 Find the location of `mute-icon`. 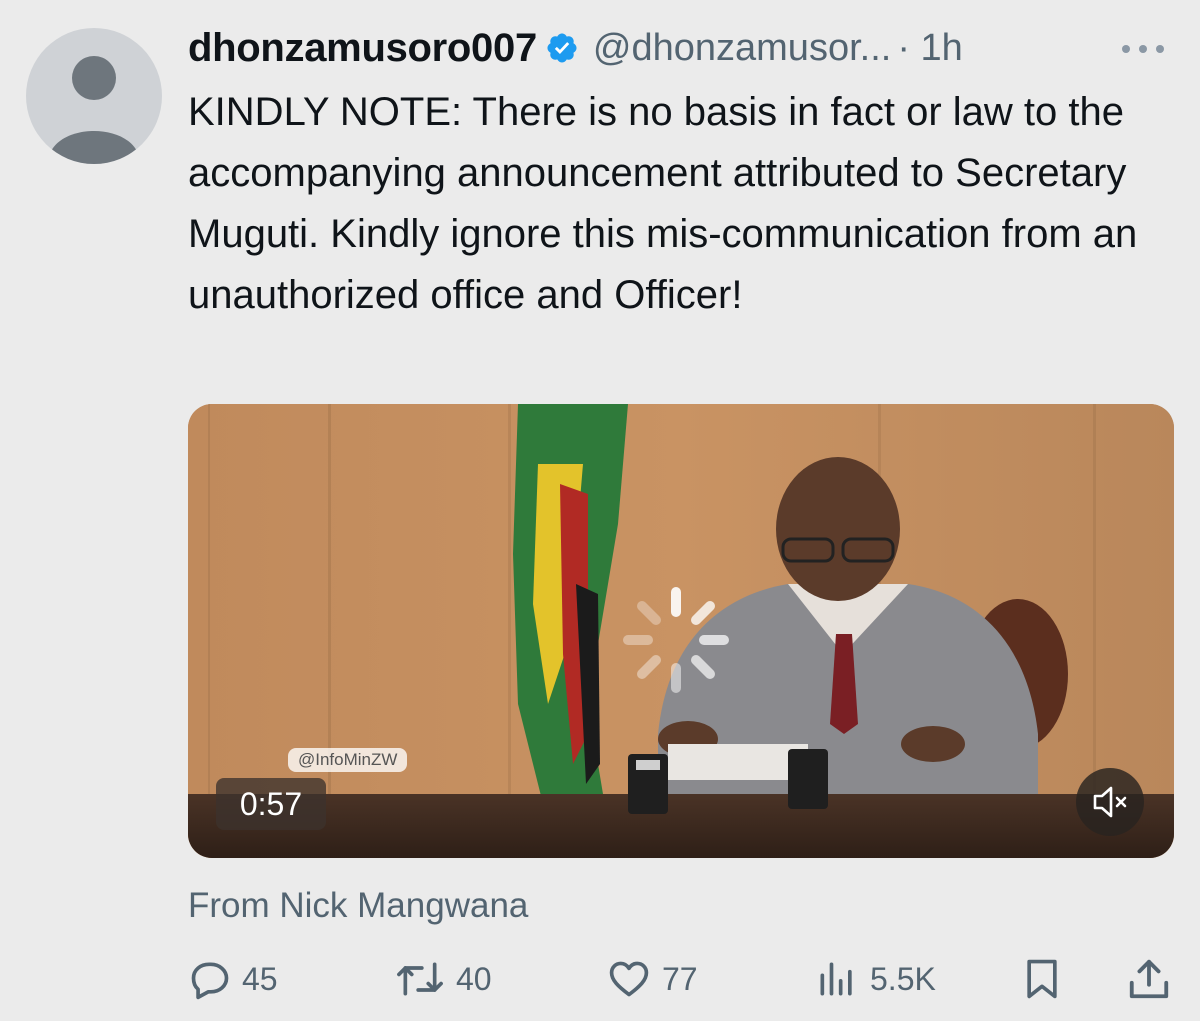

mute-icon is located at coordinates (1110, 802).